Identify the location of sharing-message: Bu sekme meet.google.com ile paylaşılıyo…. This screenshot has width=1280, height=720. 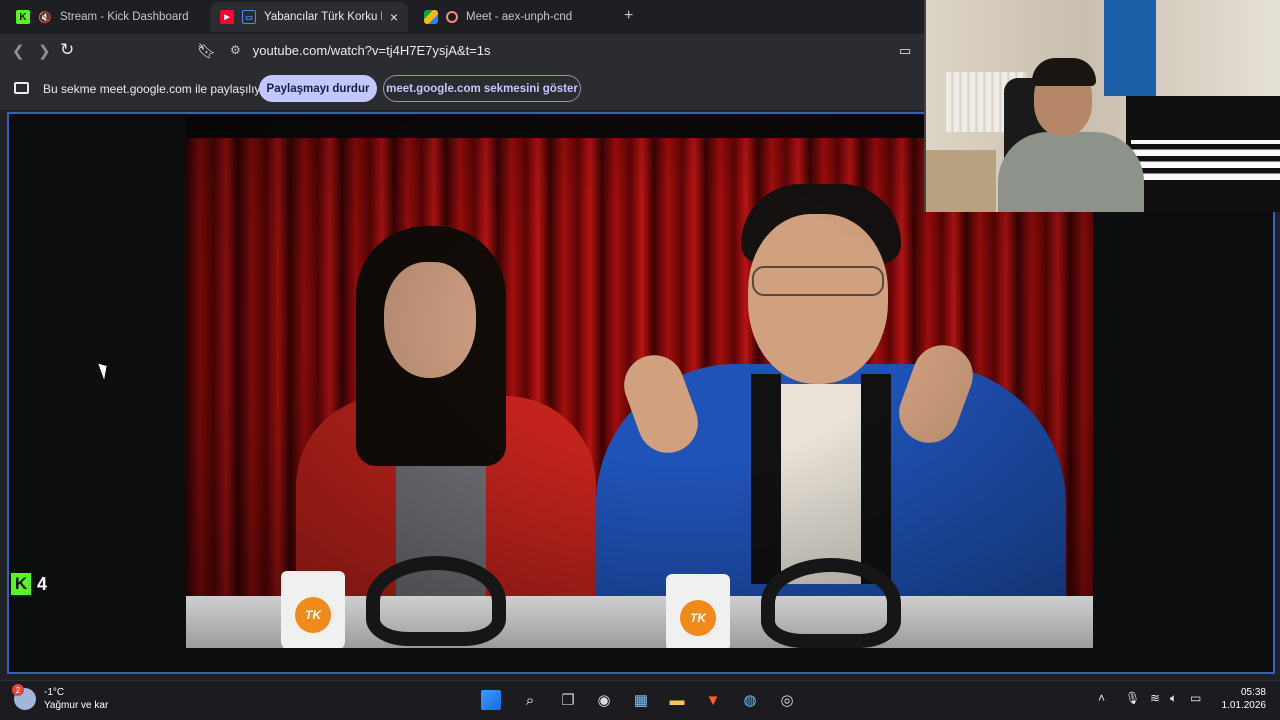
(157, 89).